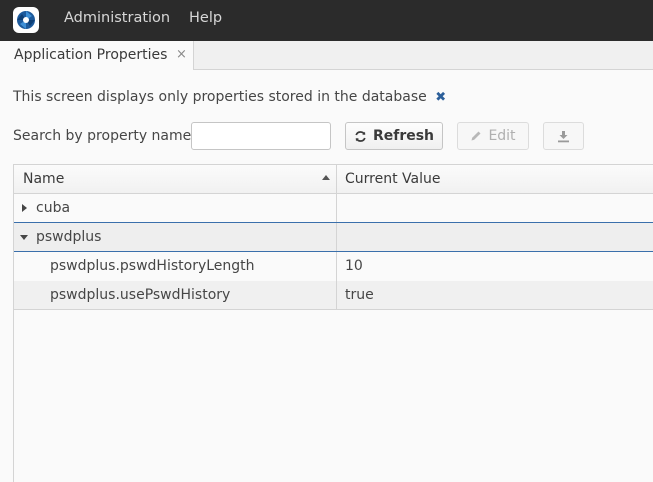  What do you see at coordinates (502, 136) in the screenshot?
I see `edit-label: Edit` at bounding box center [502, 136].